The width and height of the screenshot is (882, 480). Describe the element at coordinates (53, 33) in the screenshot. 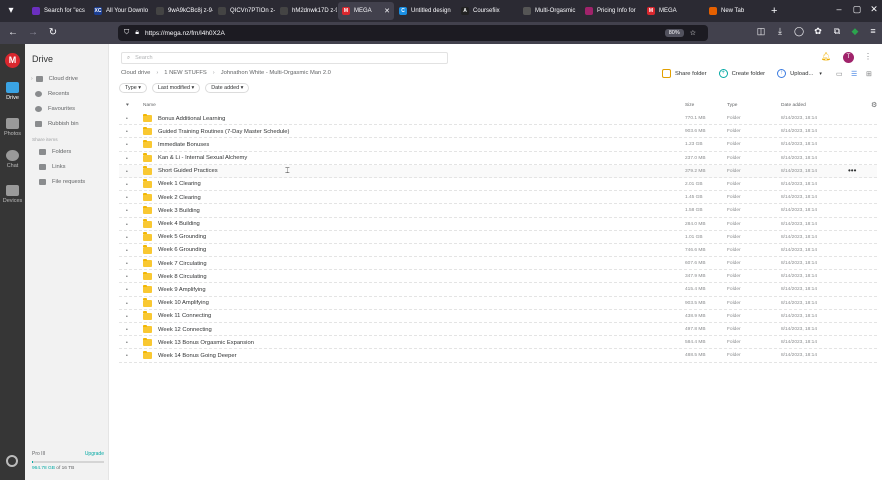

I see `reload-icon: ↻` at that location.